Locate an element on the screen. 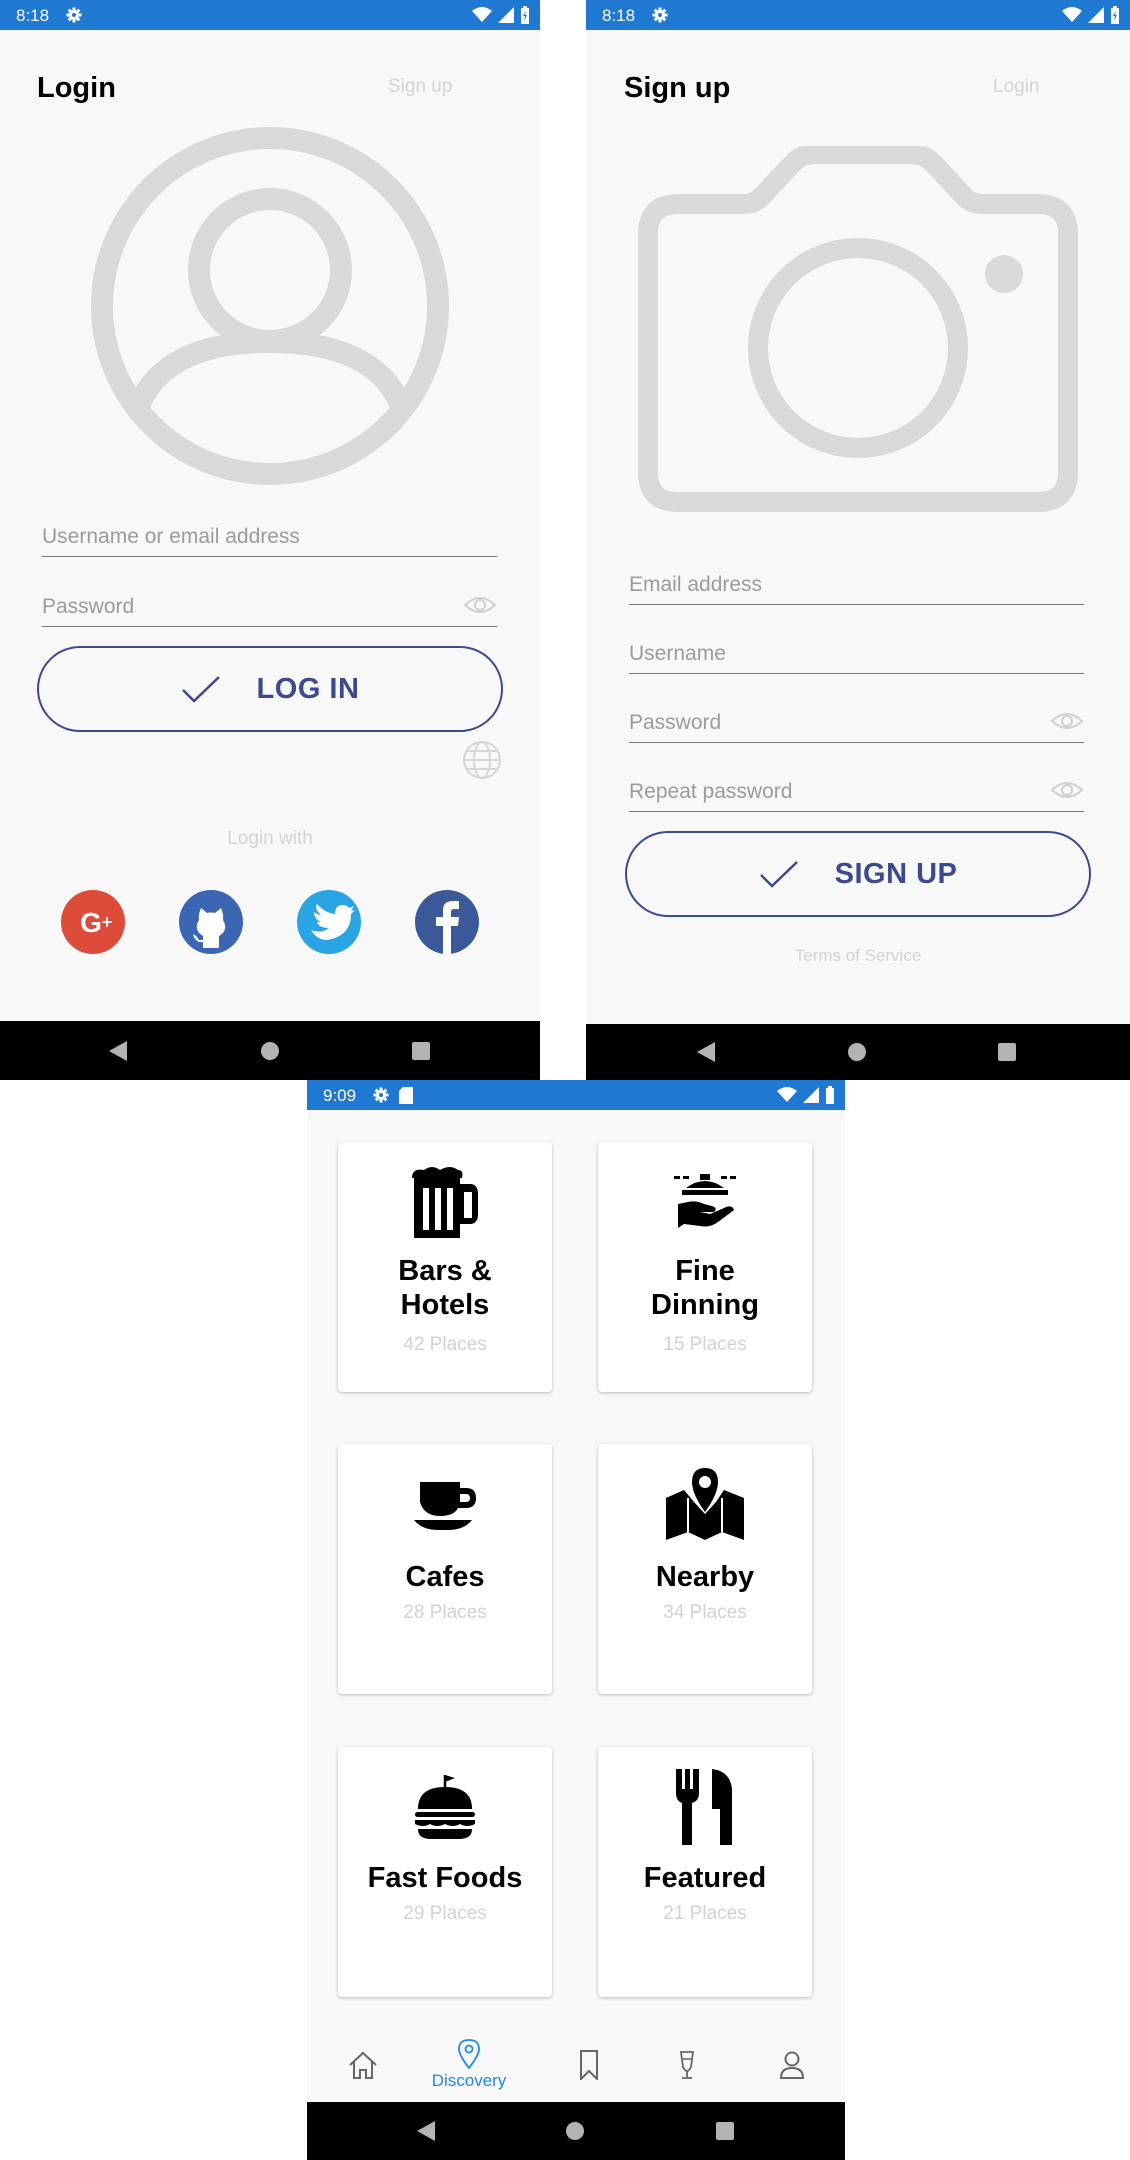  glass-icon is located at coordinates (687, 2065).